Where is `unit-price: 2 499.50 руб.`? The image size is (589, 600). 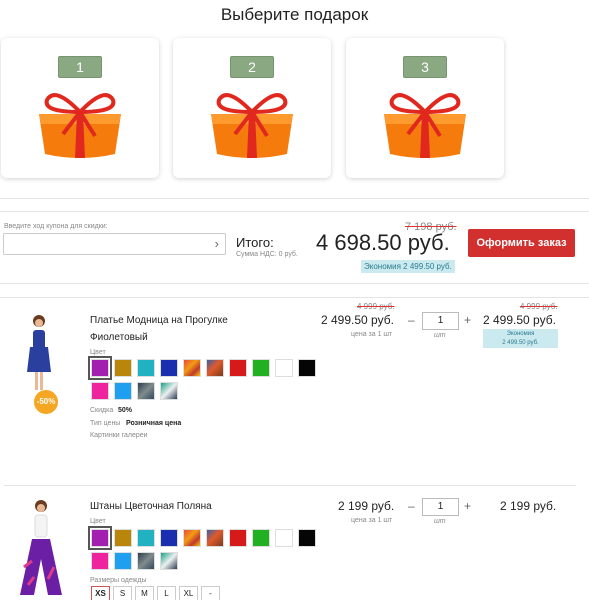 unit-price: 2 499.50 руб. is located at coordinates (357, 320).